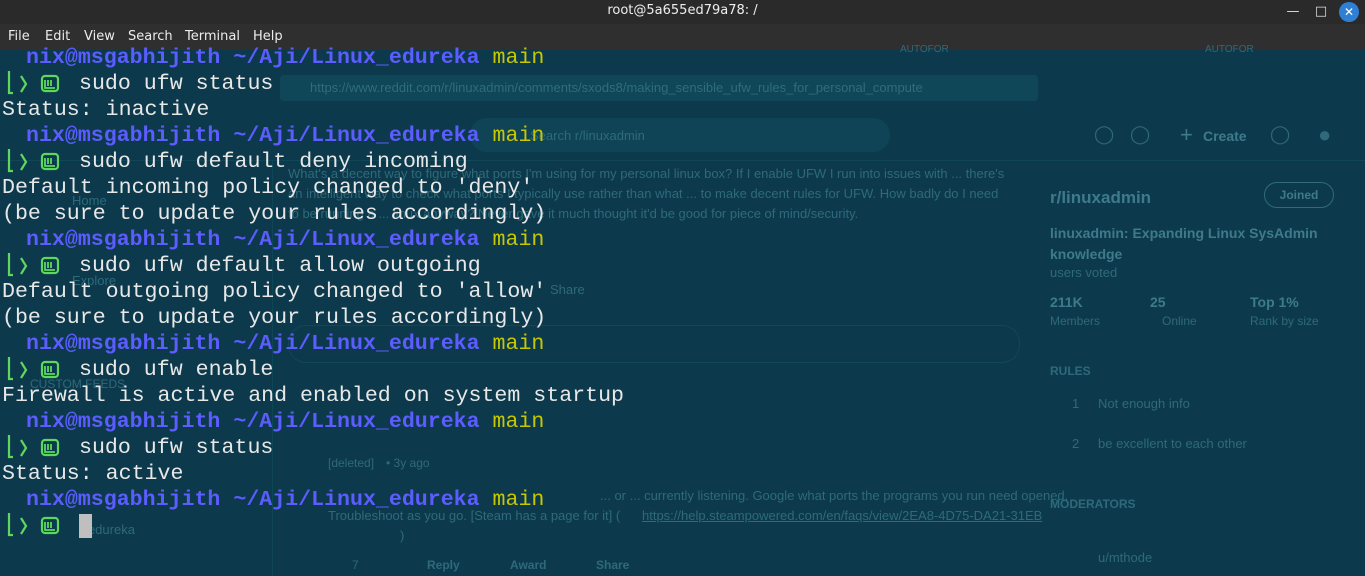 This screenshot has height=576, width=1365. What do you see at coordinates (176, 370) in the screenshot?
I see `command-line: sudo ufw enable` at bounding box center [176, 370].